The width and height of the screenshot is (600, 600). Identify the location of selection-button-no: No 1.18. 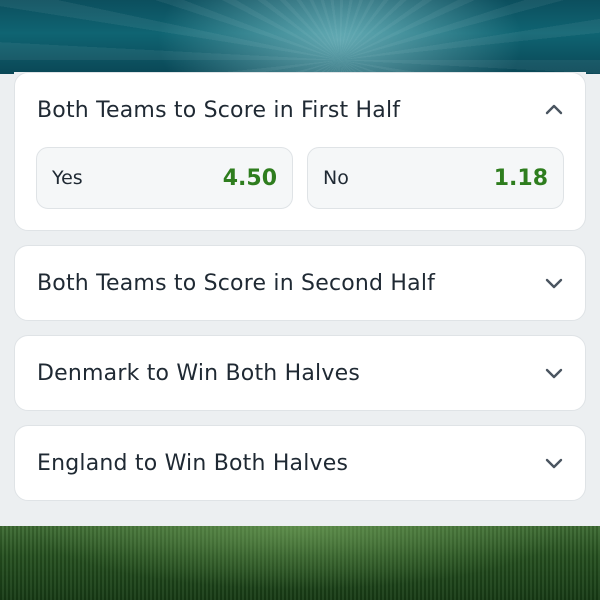
(435, 178).